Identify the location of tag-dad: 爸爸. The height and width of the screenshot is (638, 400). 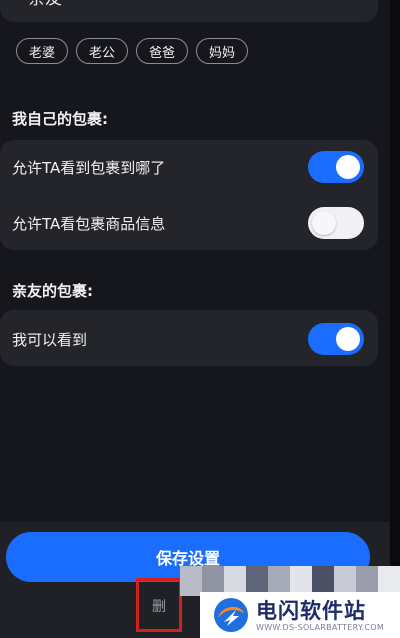
(162, 51).